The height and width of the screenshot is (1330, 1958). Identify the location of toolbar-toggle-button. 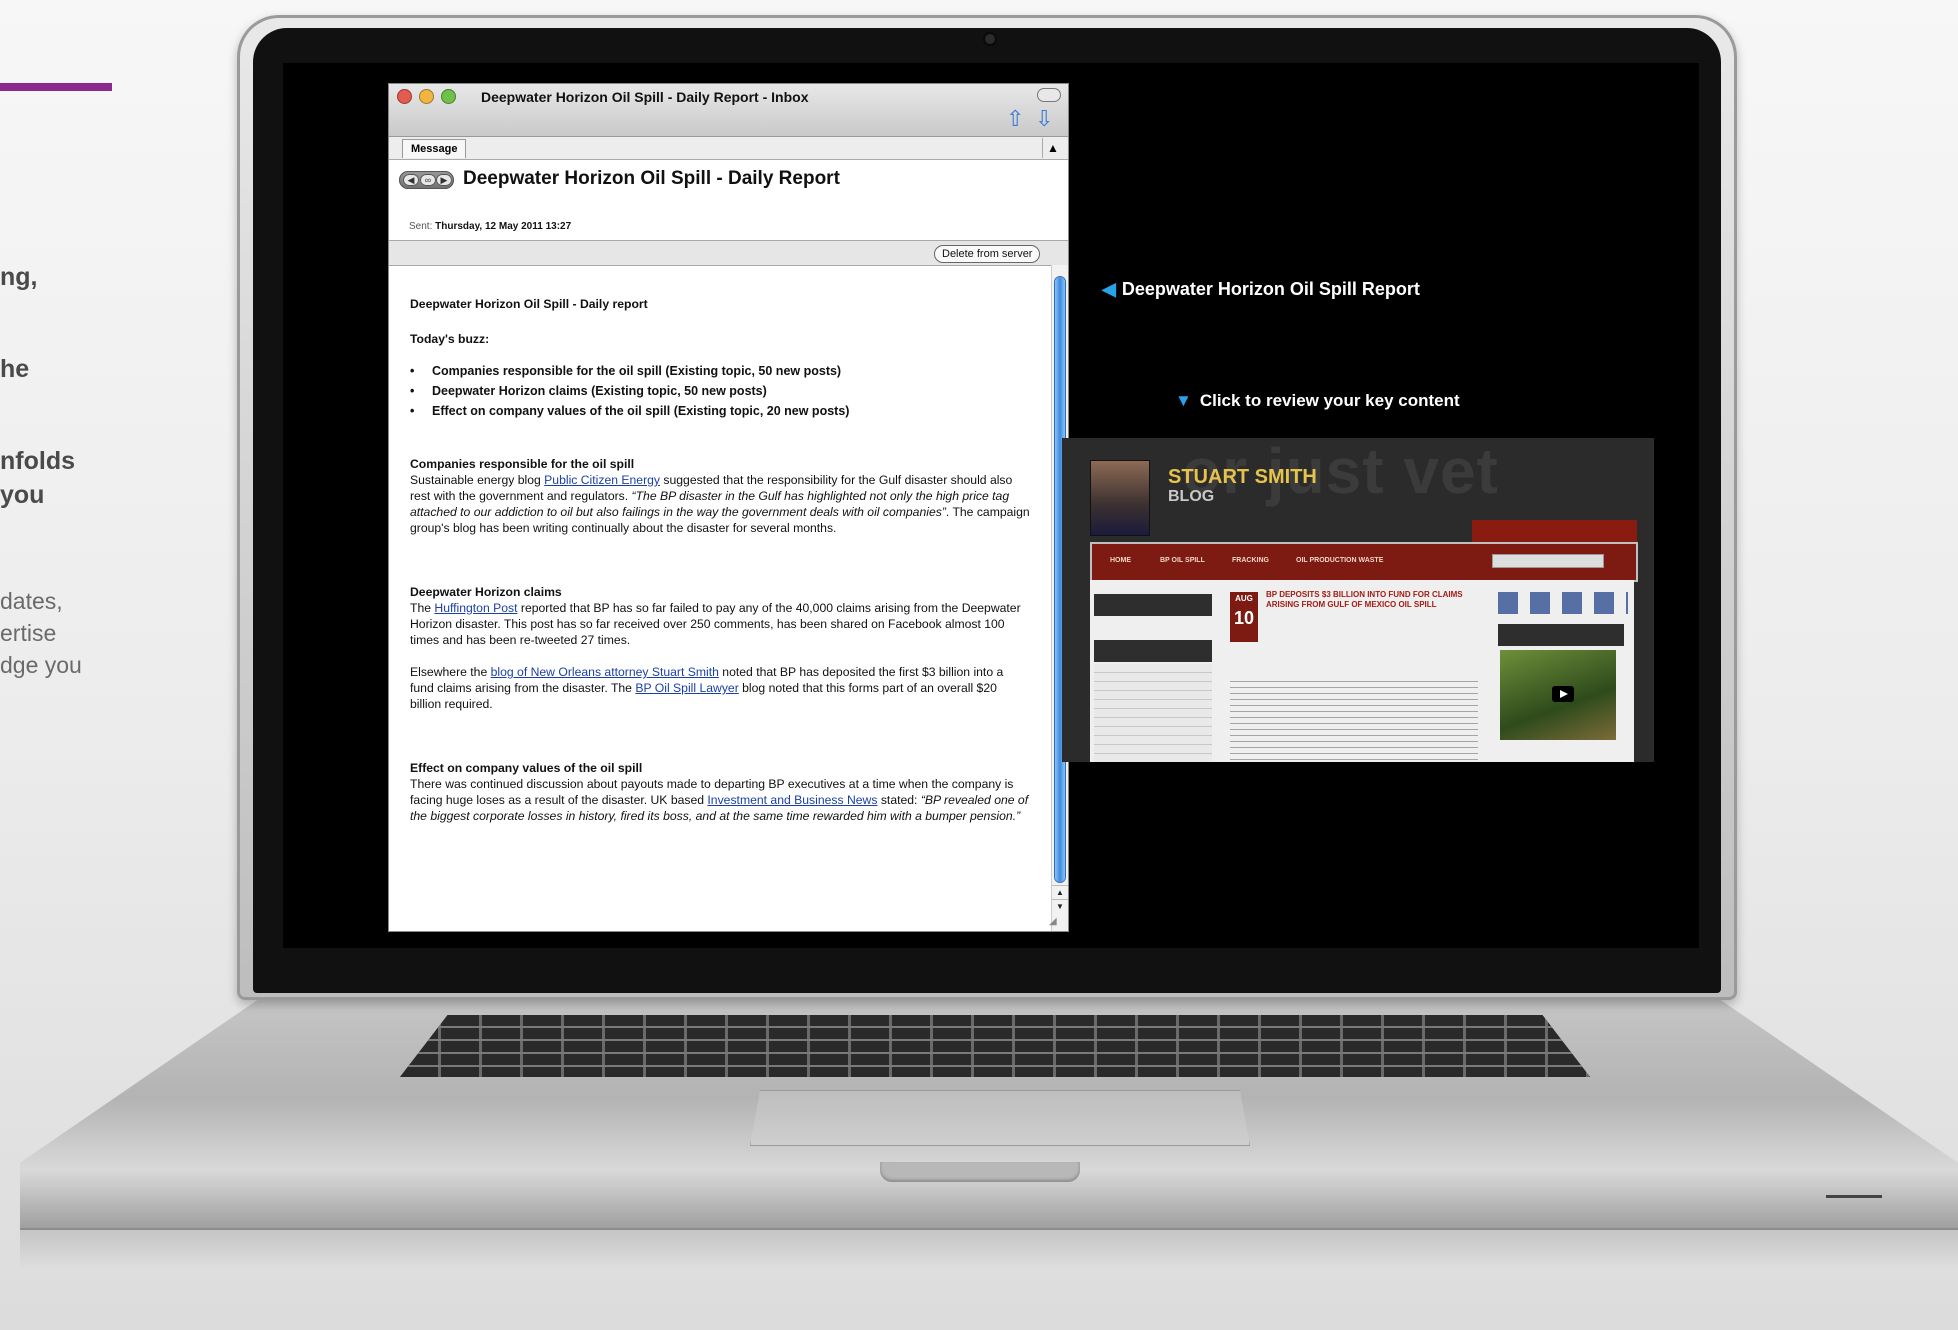
(1049, 95).